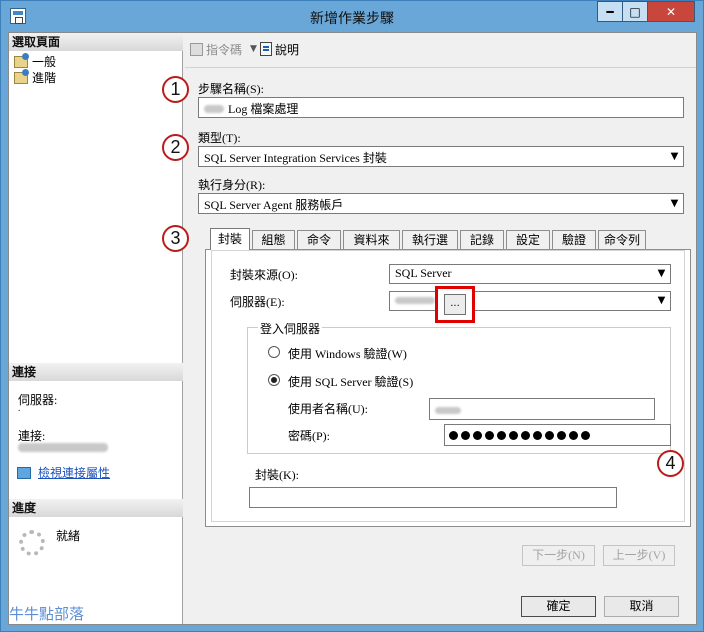 The width and height of the screenshot is (704, 632). Describe the element at coordinates (352, 16) in the screenshot. I see `title-bar: 新增作業步驟 ━ □ ✕` at that location.